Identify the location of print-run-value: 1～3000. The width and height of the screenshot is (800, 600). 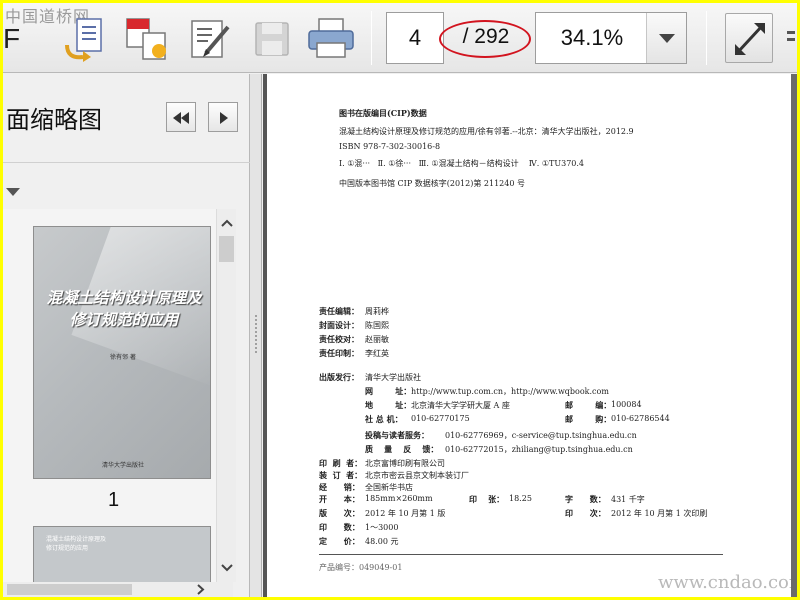
(382, 527).